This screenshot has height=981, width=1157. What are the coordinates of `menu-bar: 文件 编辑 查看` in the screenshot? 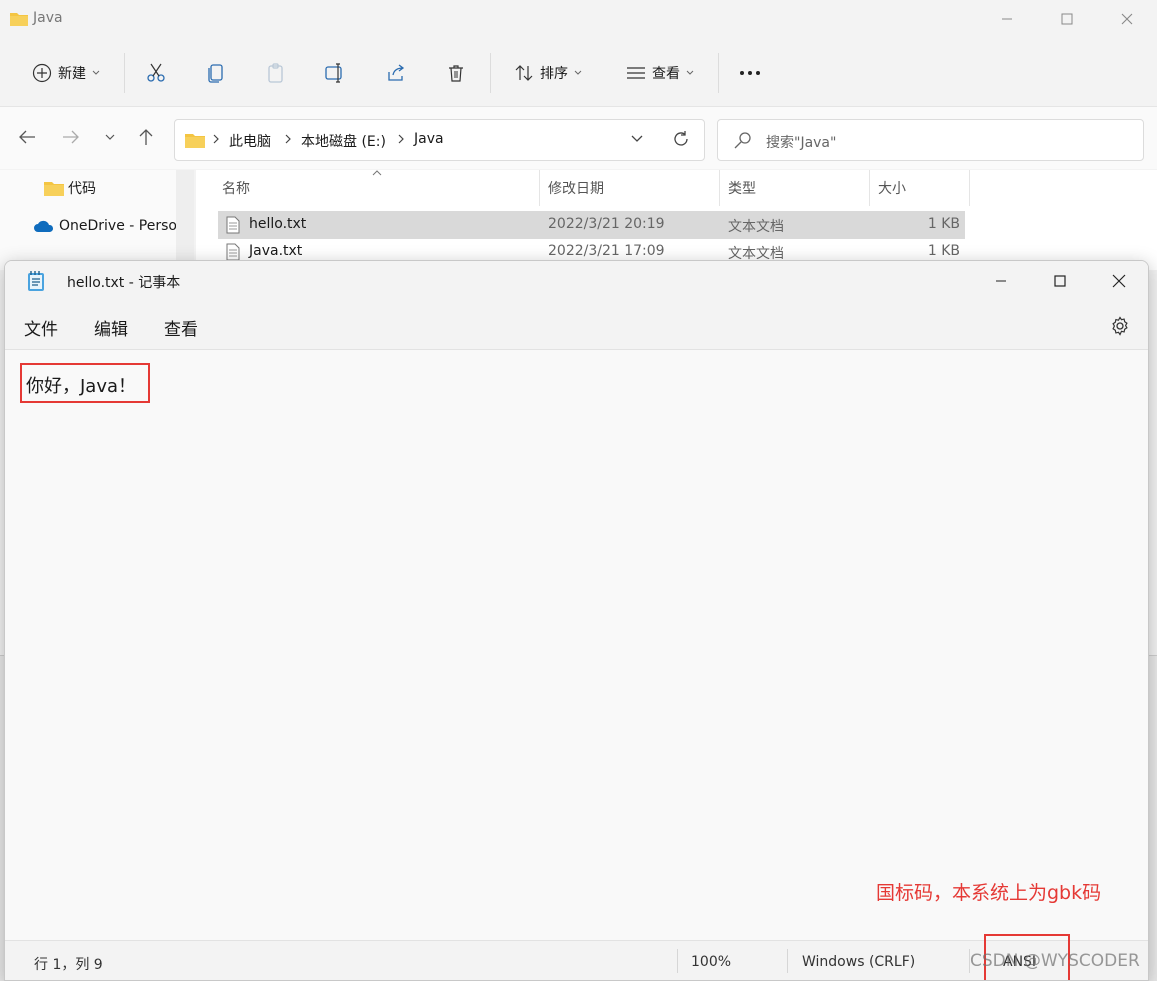 It's located at (576, 325).